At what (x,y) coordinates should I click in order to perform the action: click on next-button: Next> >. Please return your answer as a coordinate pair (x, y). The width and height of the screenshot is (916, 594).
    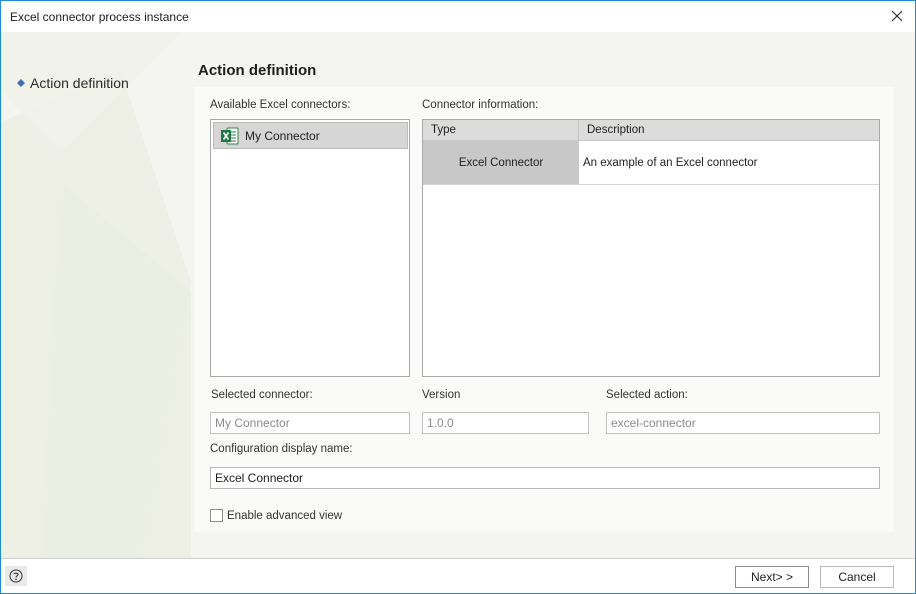
    Looking at the image, I should click on (772, 577).